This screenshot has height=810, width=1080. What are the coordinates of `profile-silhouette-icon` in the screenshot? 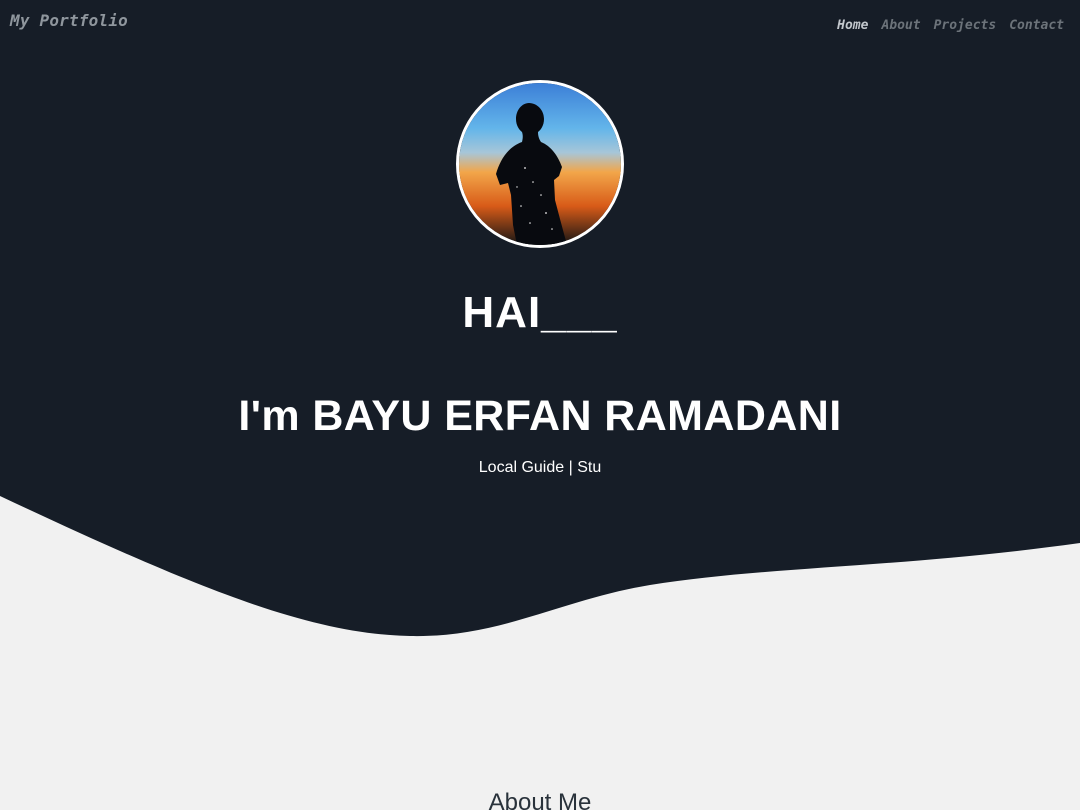 It's located at (540, 164).